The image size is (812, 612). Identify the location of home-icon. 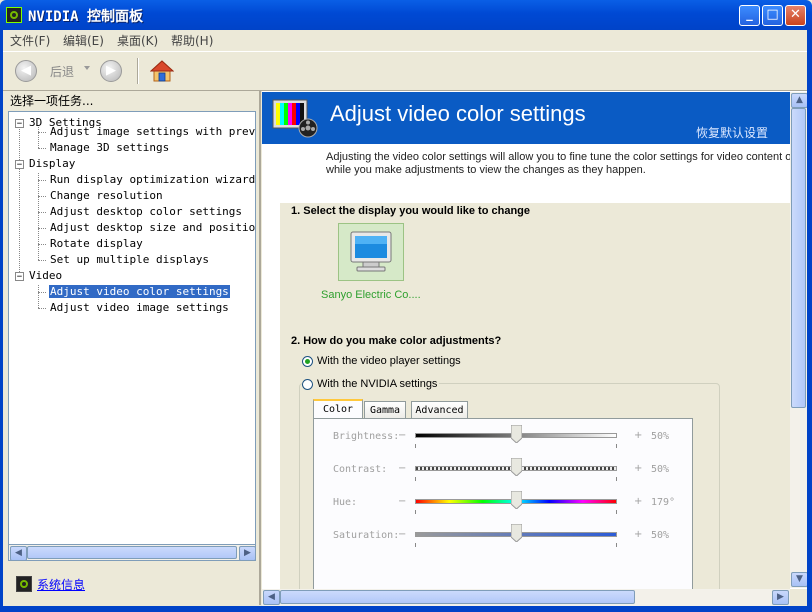
(162, 71).